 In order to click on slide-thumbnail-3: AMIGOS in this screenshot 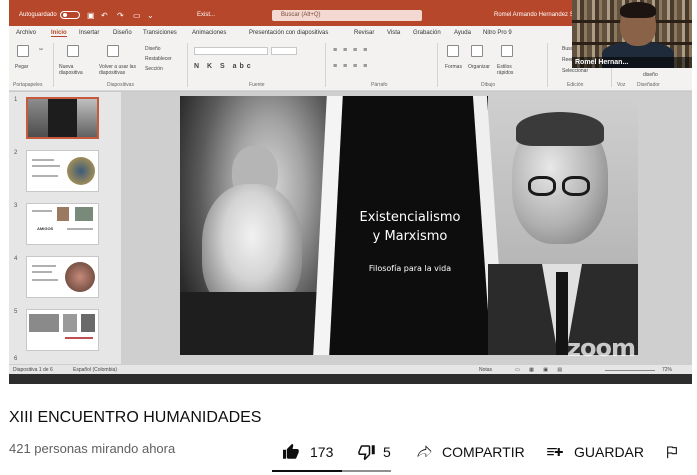, I will do `click(62, 224)`.